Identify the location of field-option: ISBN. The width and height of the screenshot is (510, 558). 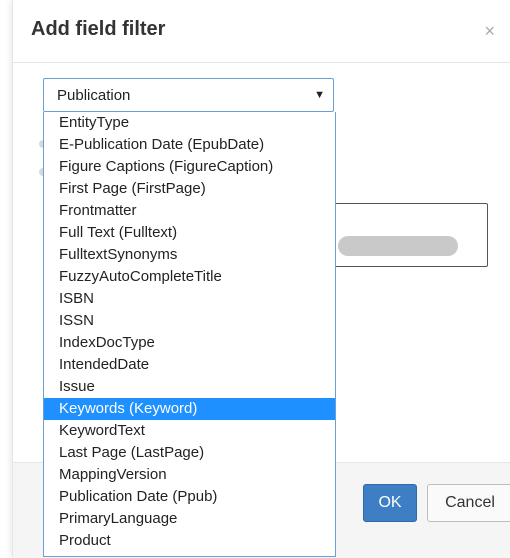
(189, 299).